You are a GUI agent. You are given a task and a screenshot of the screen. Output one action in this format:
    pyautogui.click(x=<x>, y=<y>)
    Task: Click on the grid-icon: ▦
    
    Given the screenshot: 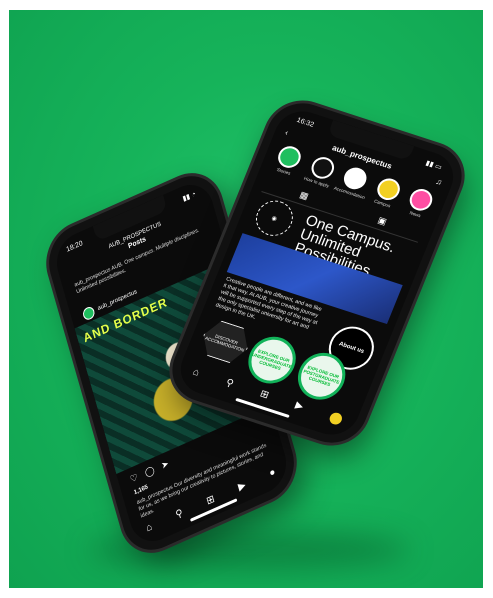 What is the action you would take?
    pyautogui.click(x=304, y=195)
    